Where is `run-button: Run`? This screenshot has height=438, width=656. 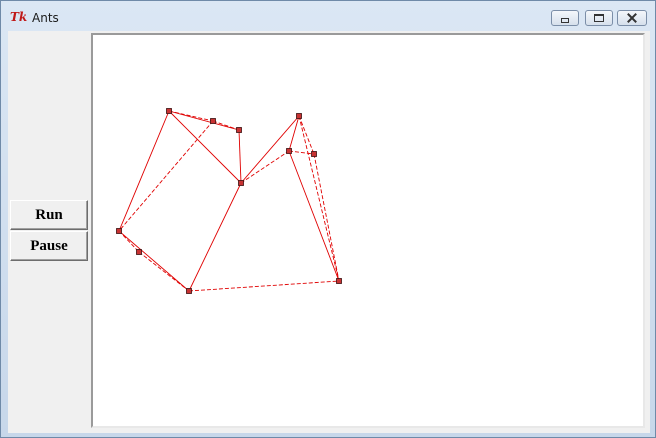 run-button: Run is located at coordinates (49, 215).